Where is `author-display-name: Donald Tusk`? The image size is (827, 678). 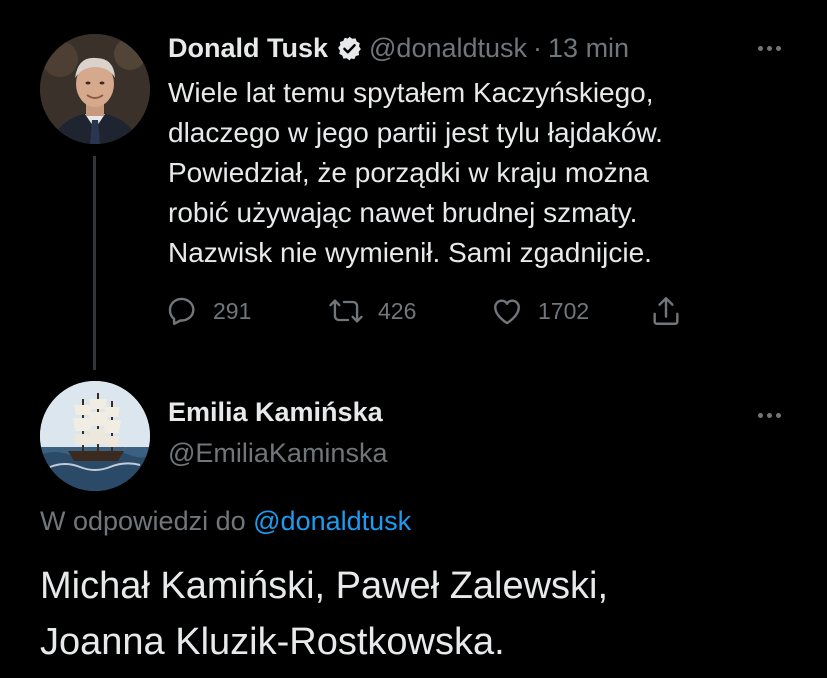
author-display-name: Donald Tusk is located at coordinates (248, 48).